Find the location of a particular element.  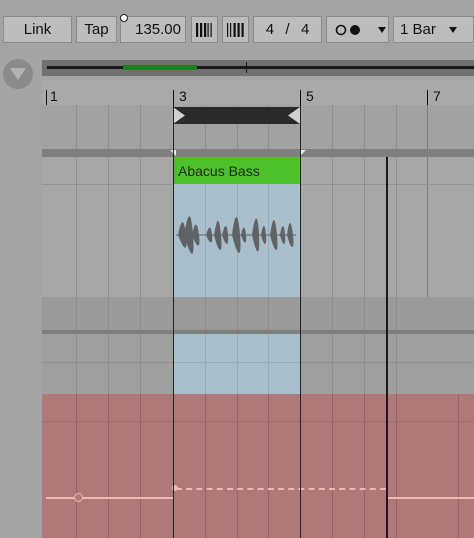

loop-start-marker-icon is located at coordinates (180, 115).